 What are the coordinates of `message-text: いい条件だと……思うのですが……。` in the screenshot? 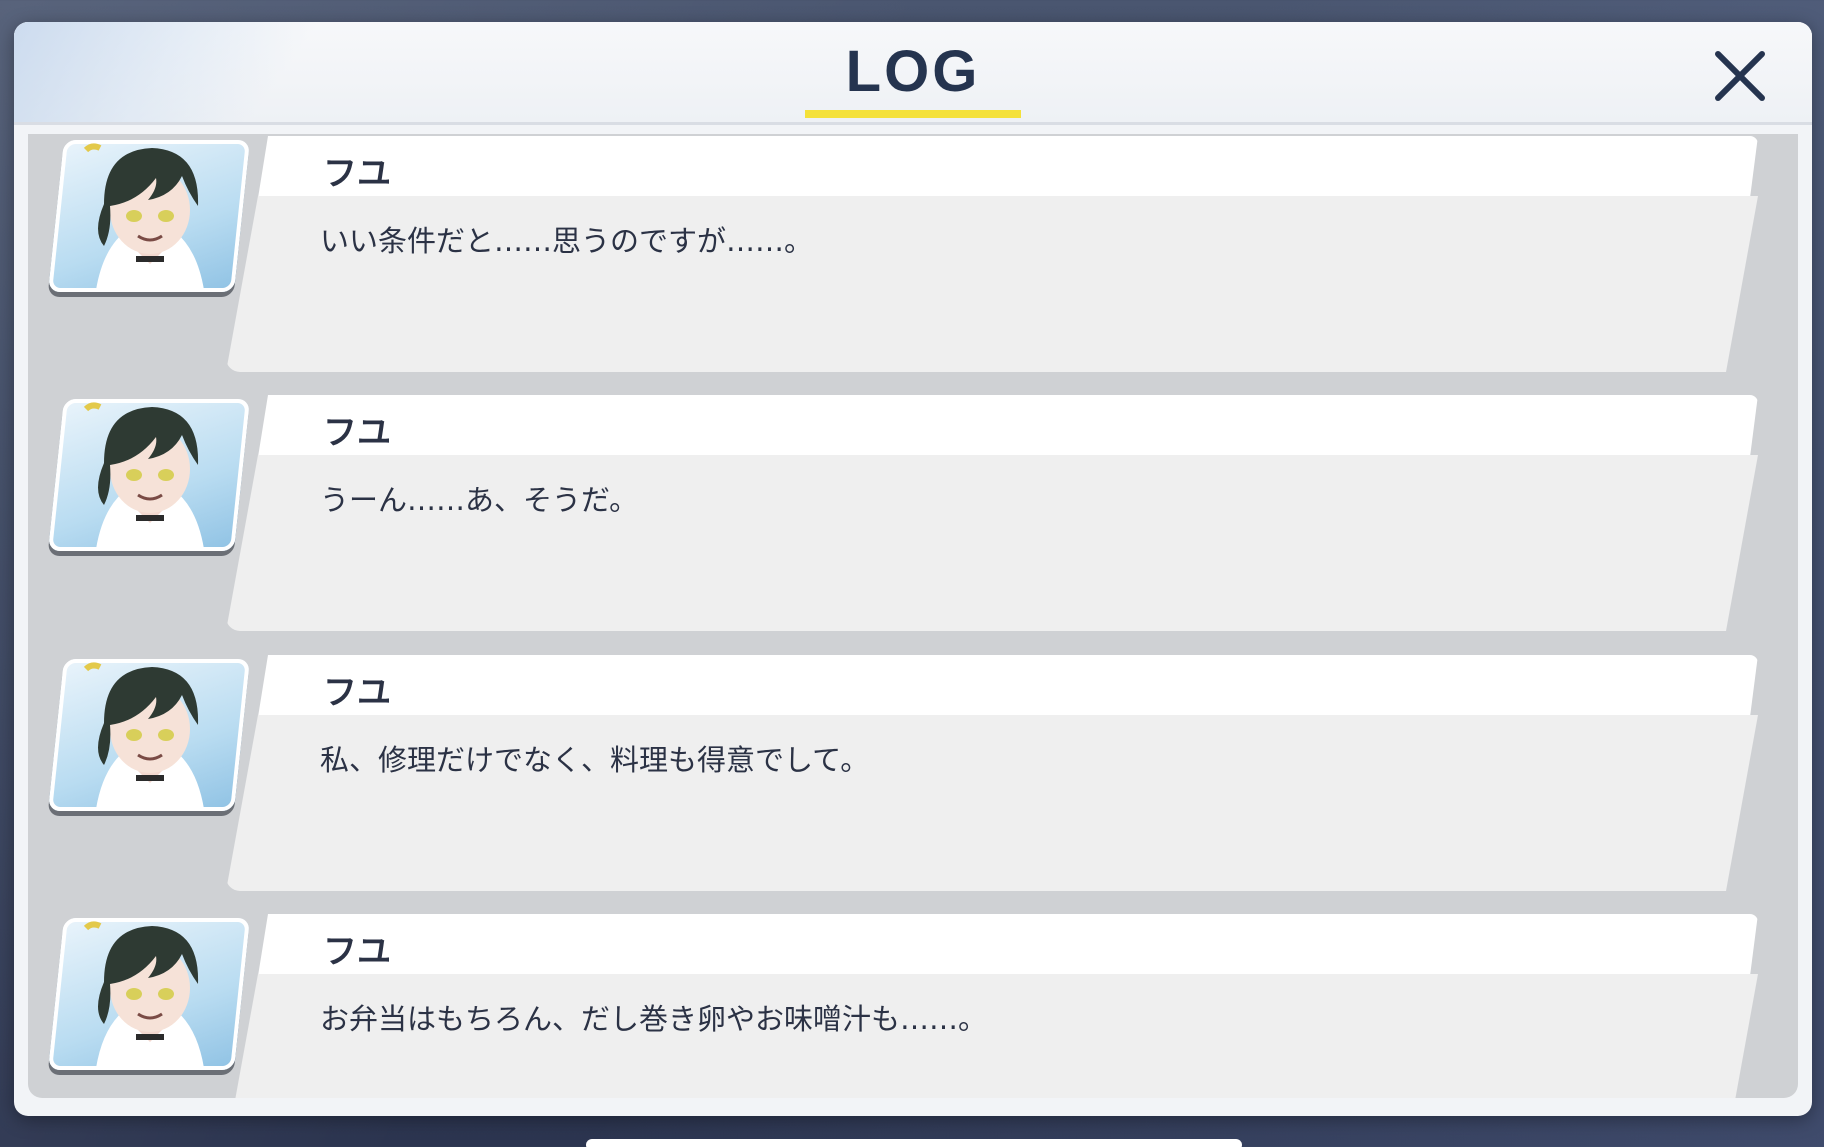 It's located at (567, 241).